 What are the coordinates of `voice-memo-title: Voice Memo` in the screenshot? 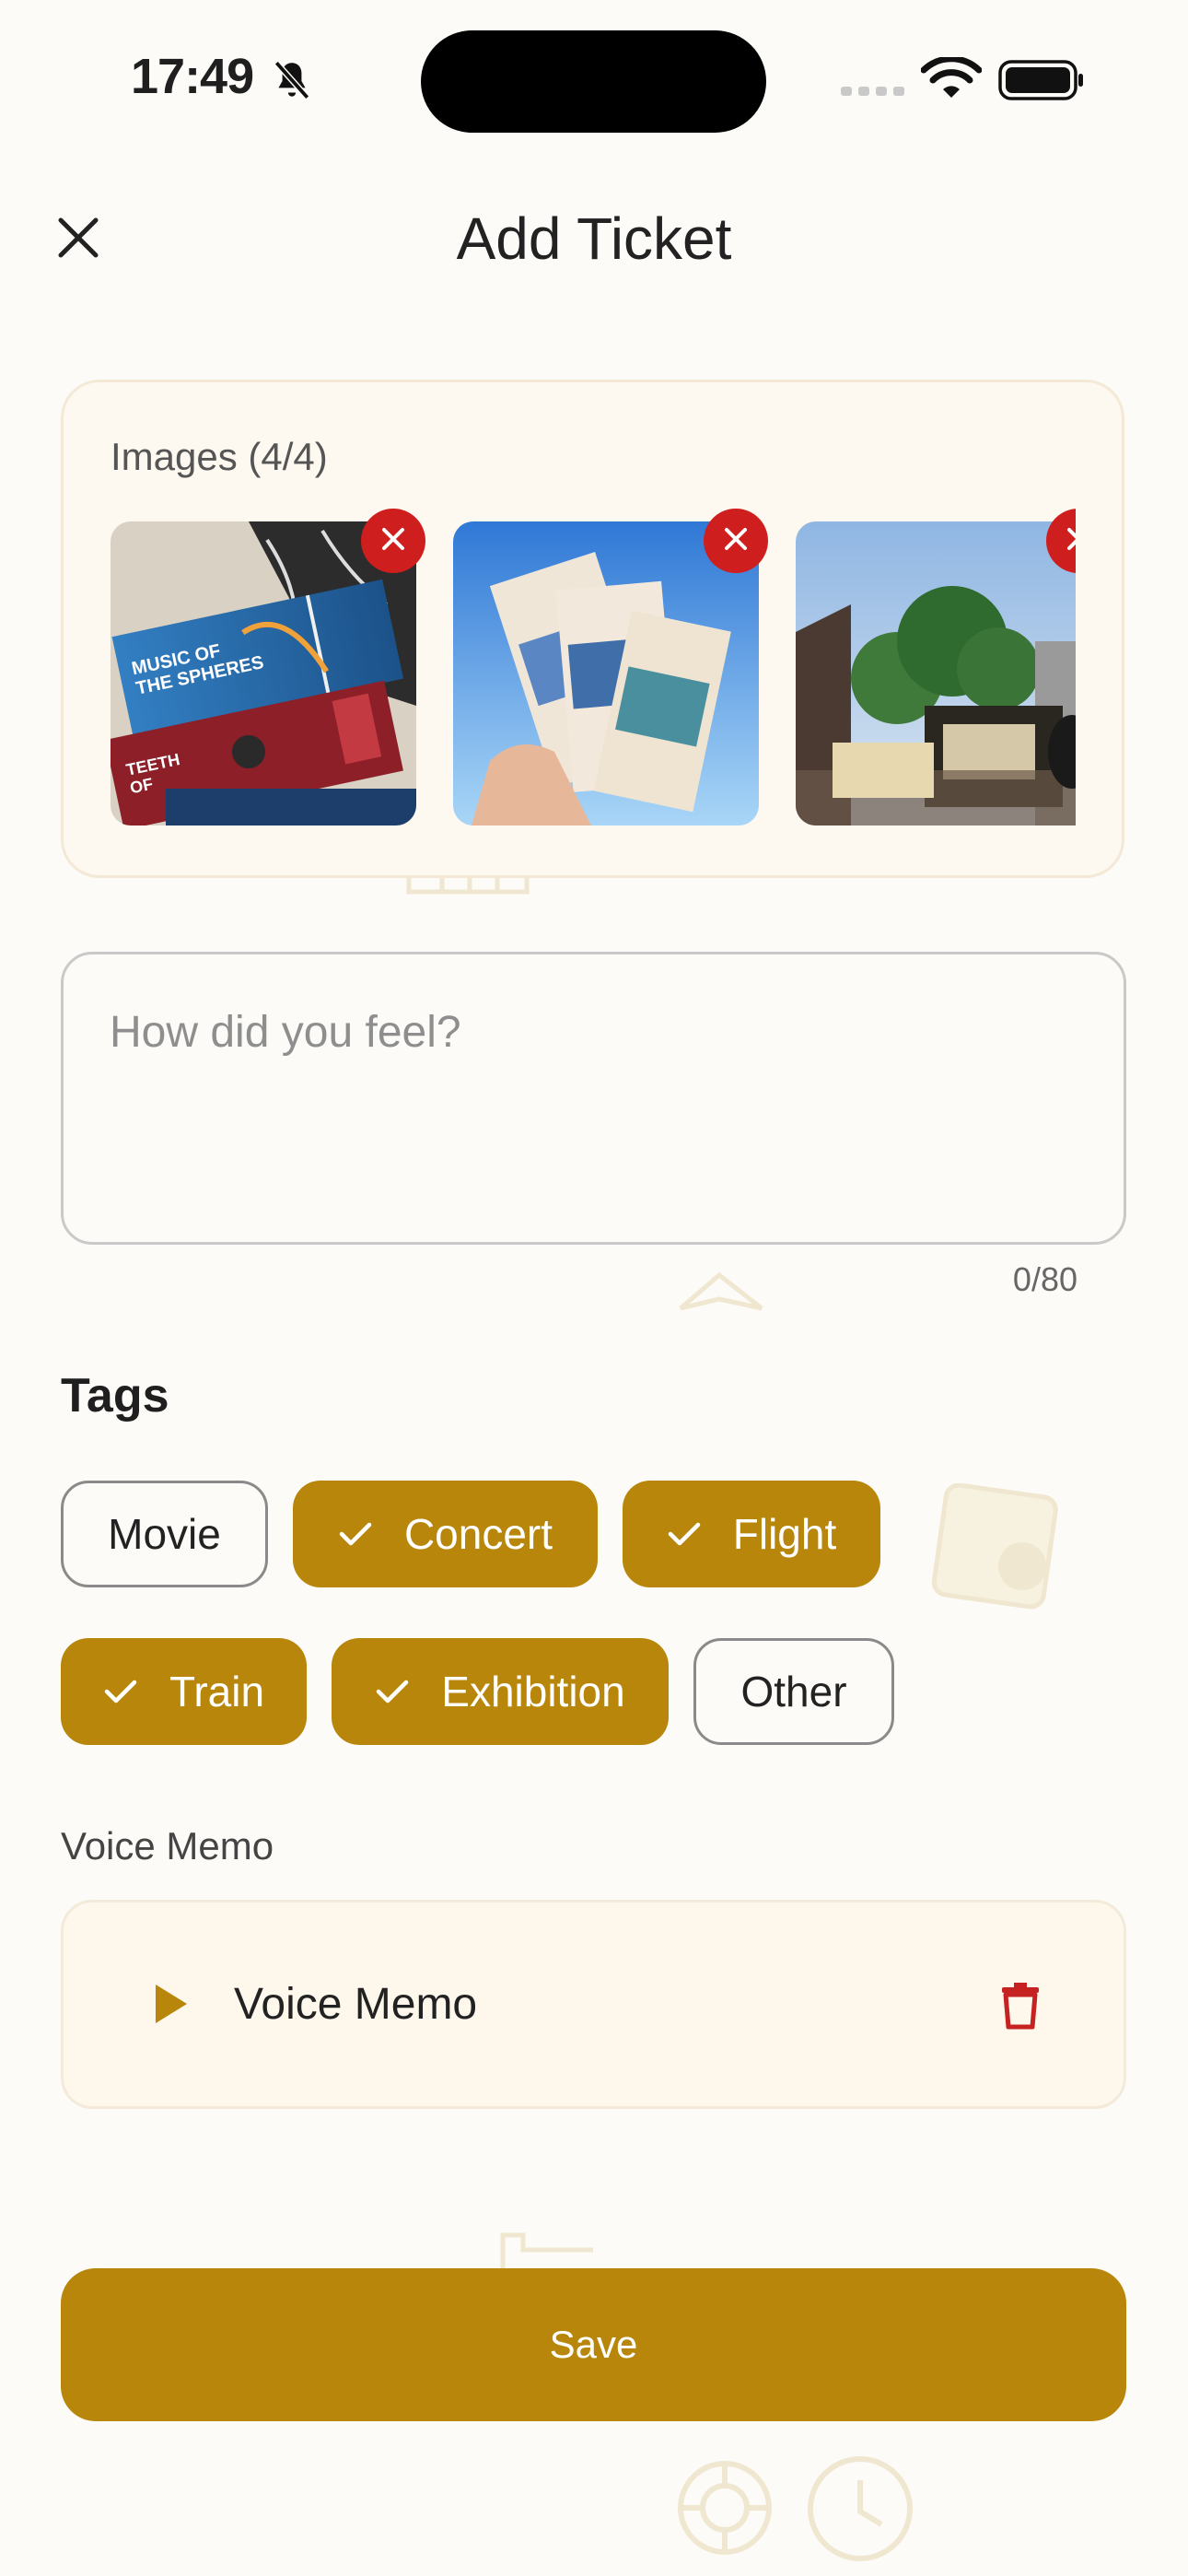 It's located at (356, 2004).